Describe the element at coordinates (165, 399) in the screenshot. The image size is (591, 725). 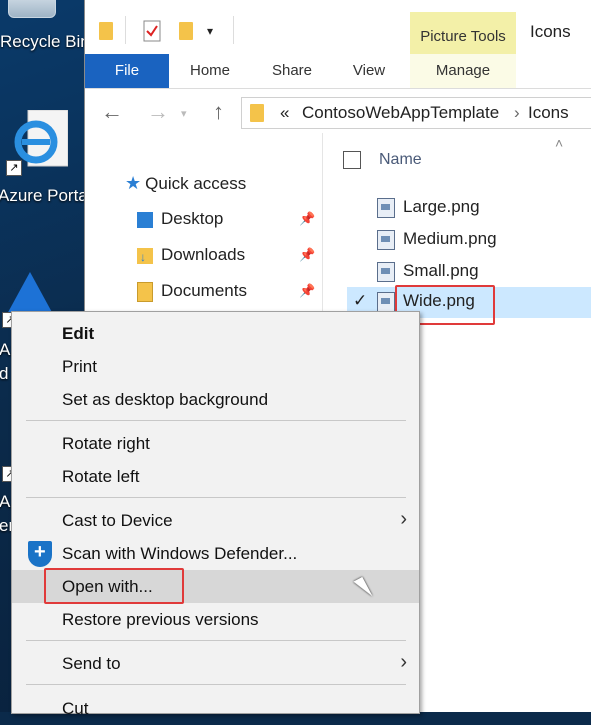
I see `menu-item-label: Set as desktop background` at that location.